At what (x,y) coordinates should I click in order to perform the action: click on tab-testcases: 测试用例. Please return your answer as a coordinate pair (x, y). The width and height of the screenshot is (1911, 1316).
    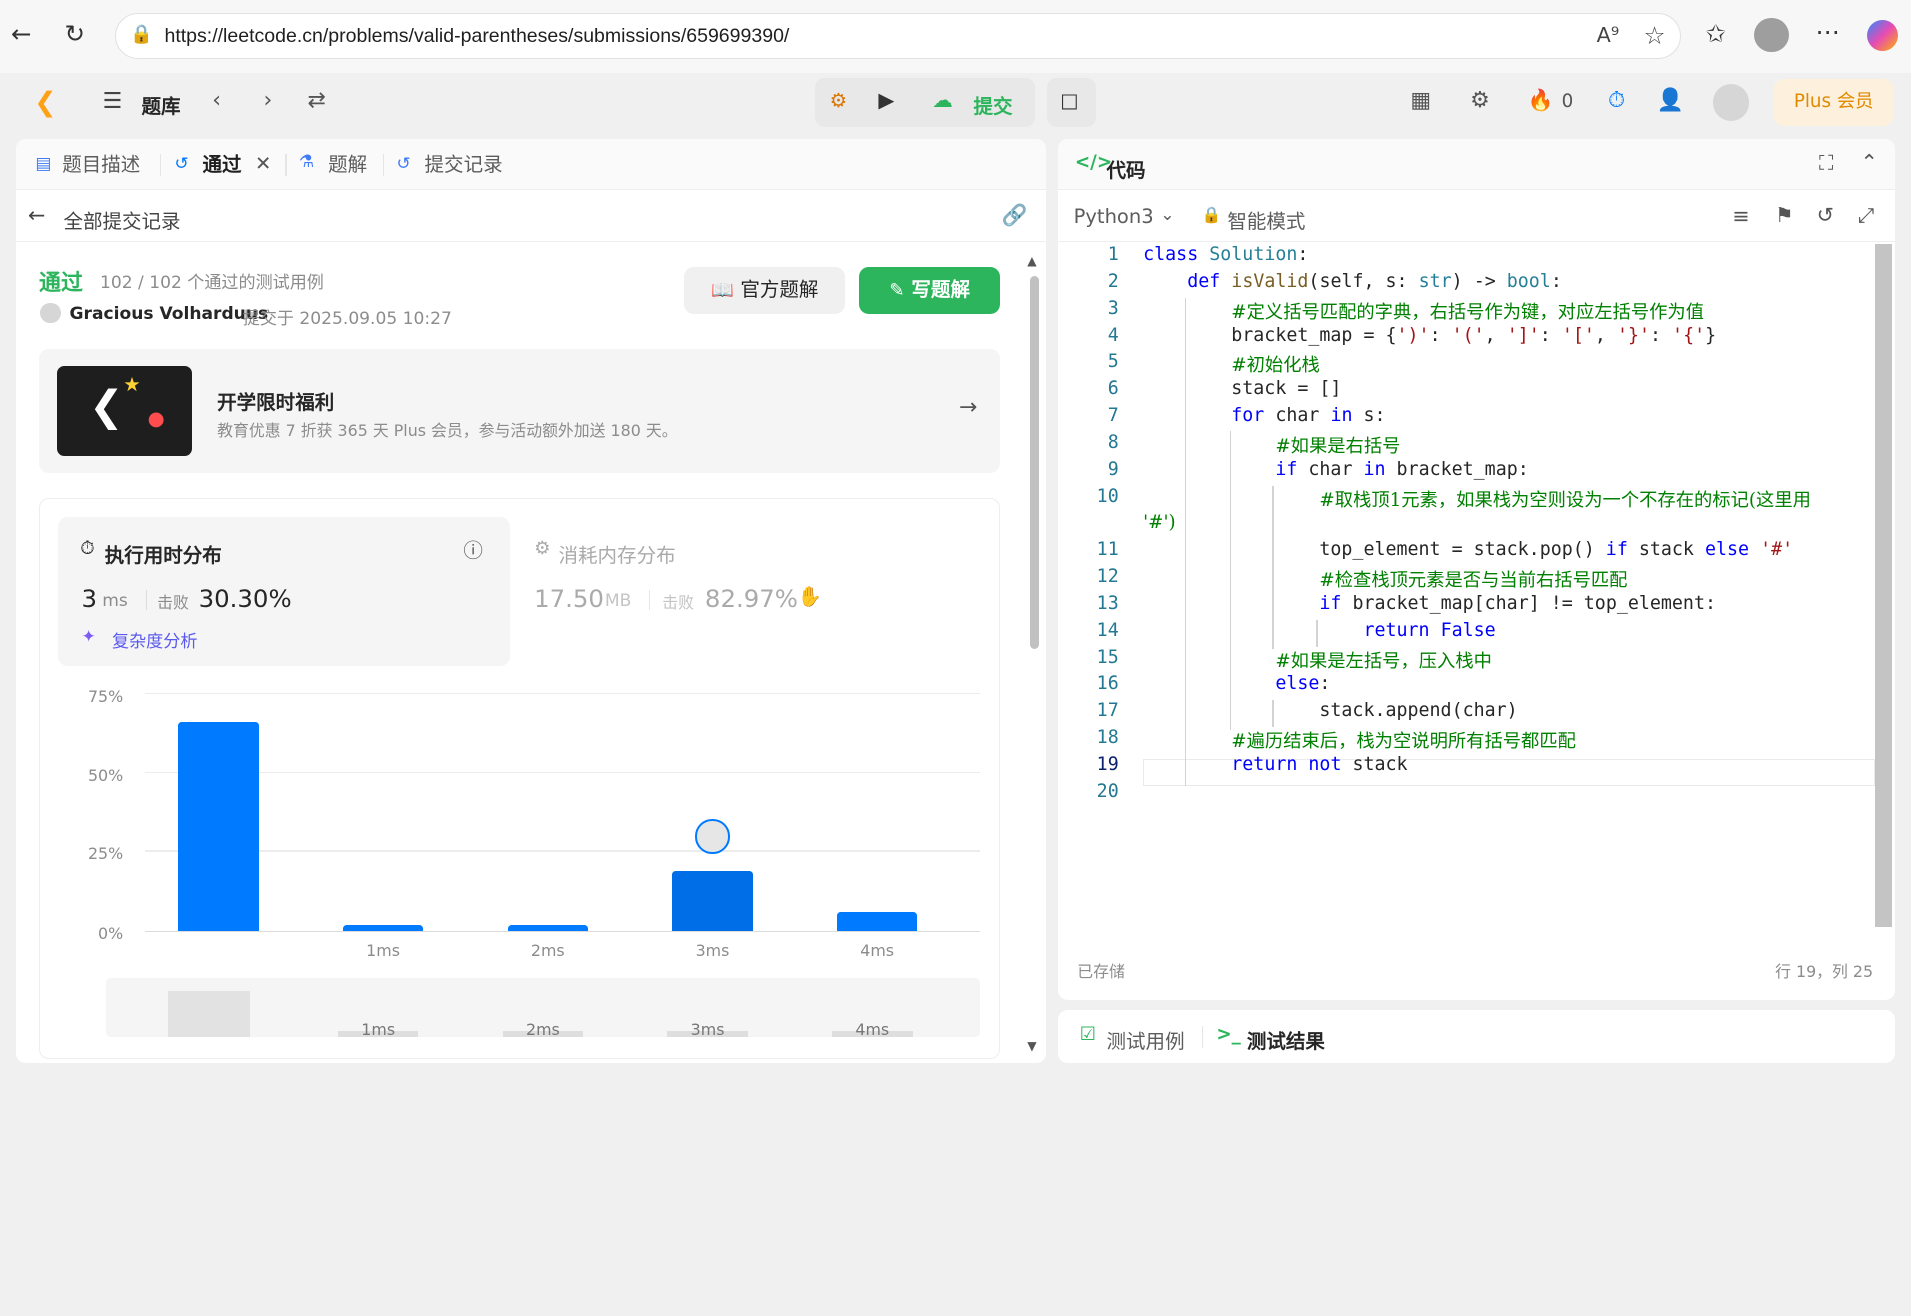
    Looking at the image, I should click on (1146, 1039).